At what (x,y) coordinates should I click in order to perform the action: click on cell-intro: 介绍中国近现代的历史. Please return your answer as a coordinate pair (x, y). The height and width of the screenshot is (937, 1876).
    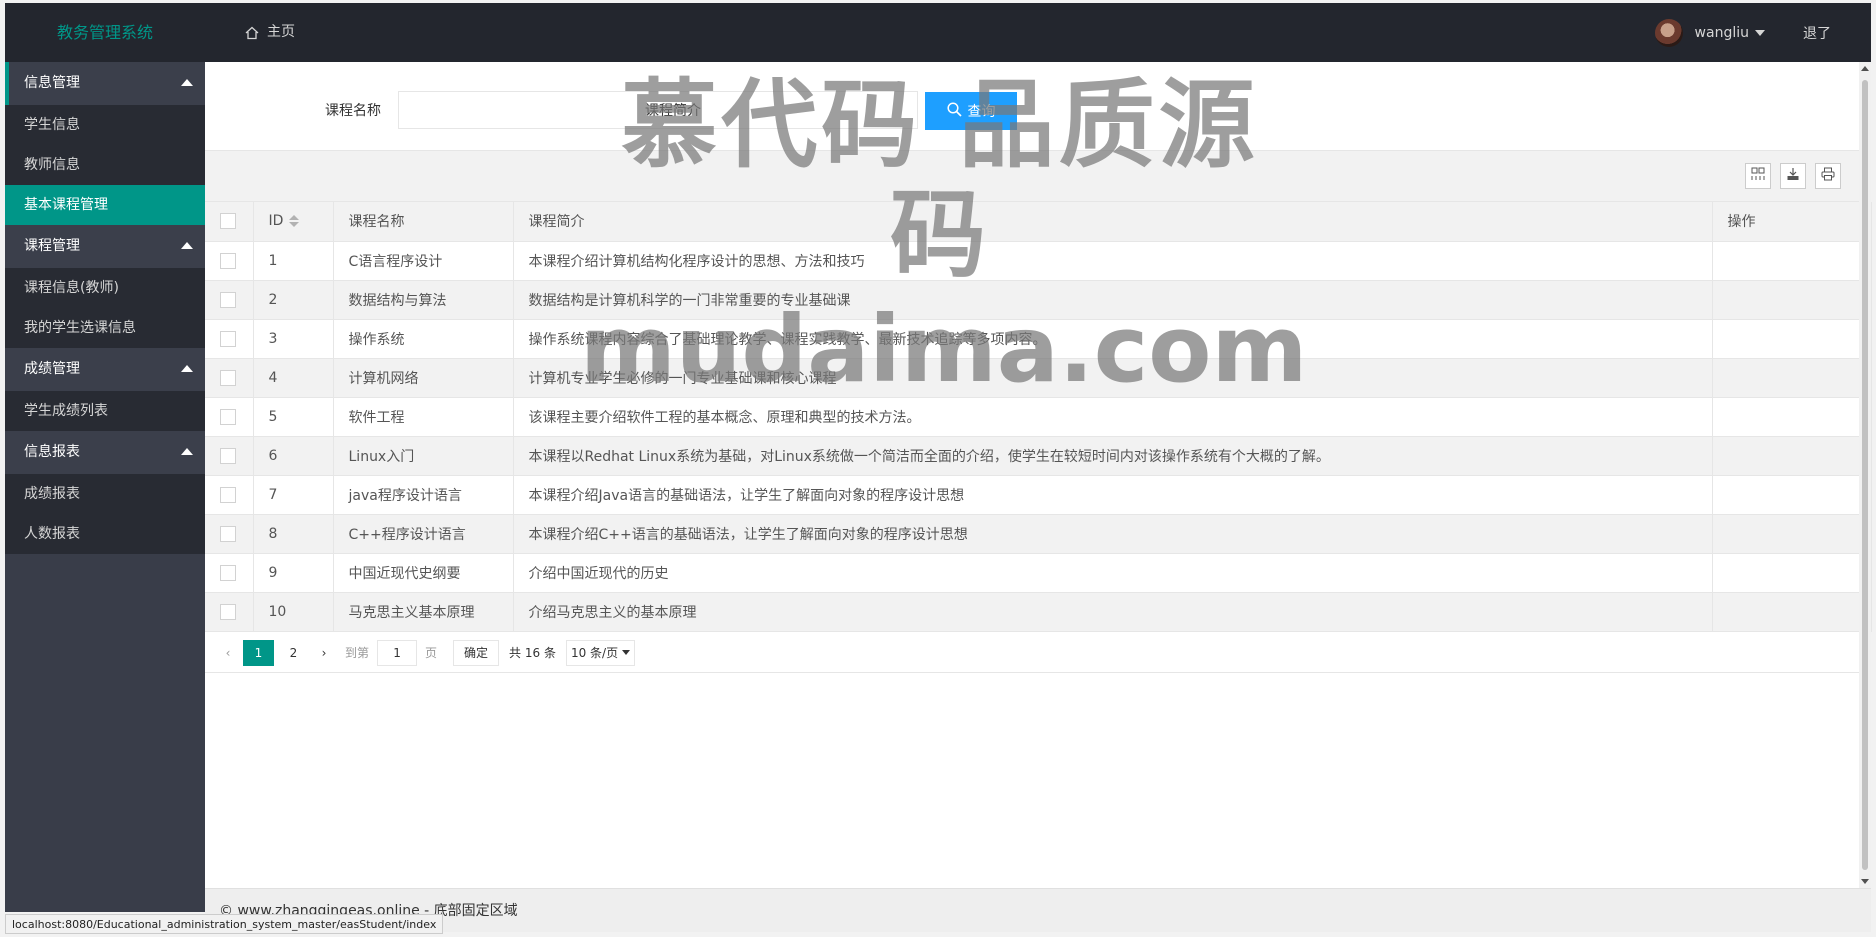
    Looking at the image, I should click on (1113, 573).